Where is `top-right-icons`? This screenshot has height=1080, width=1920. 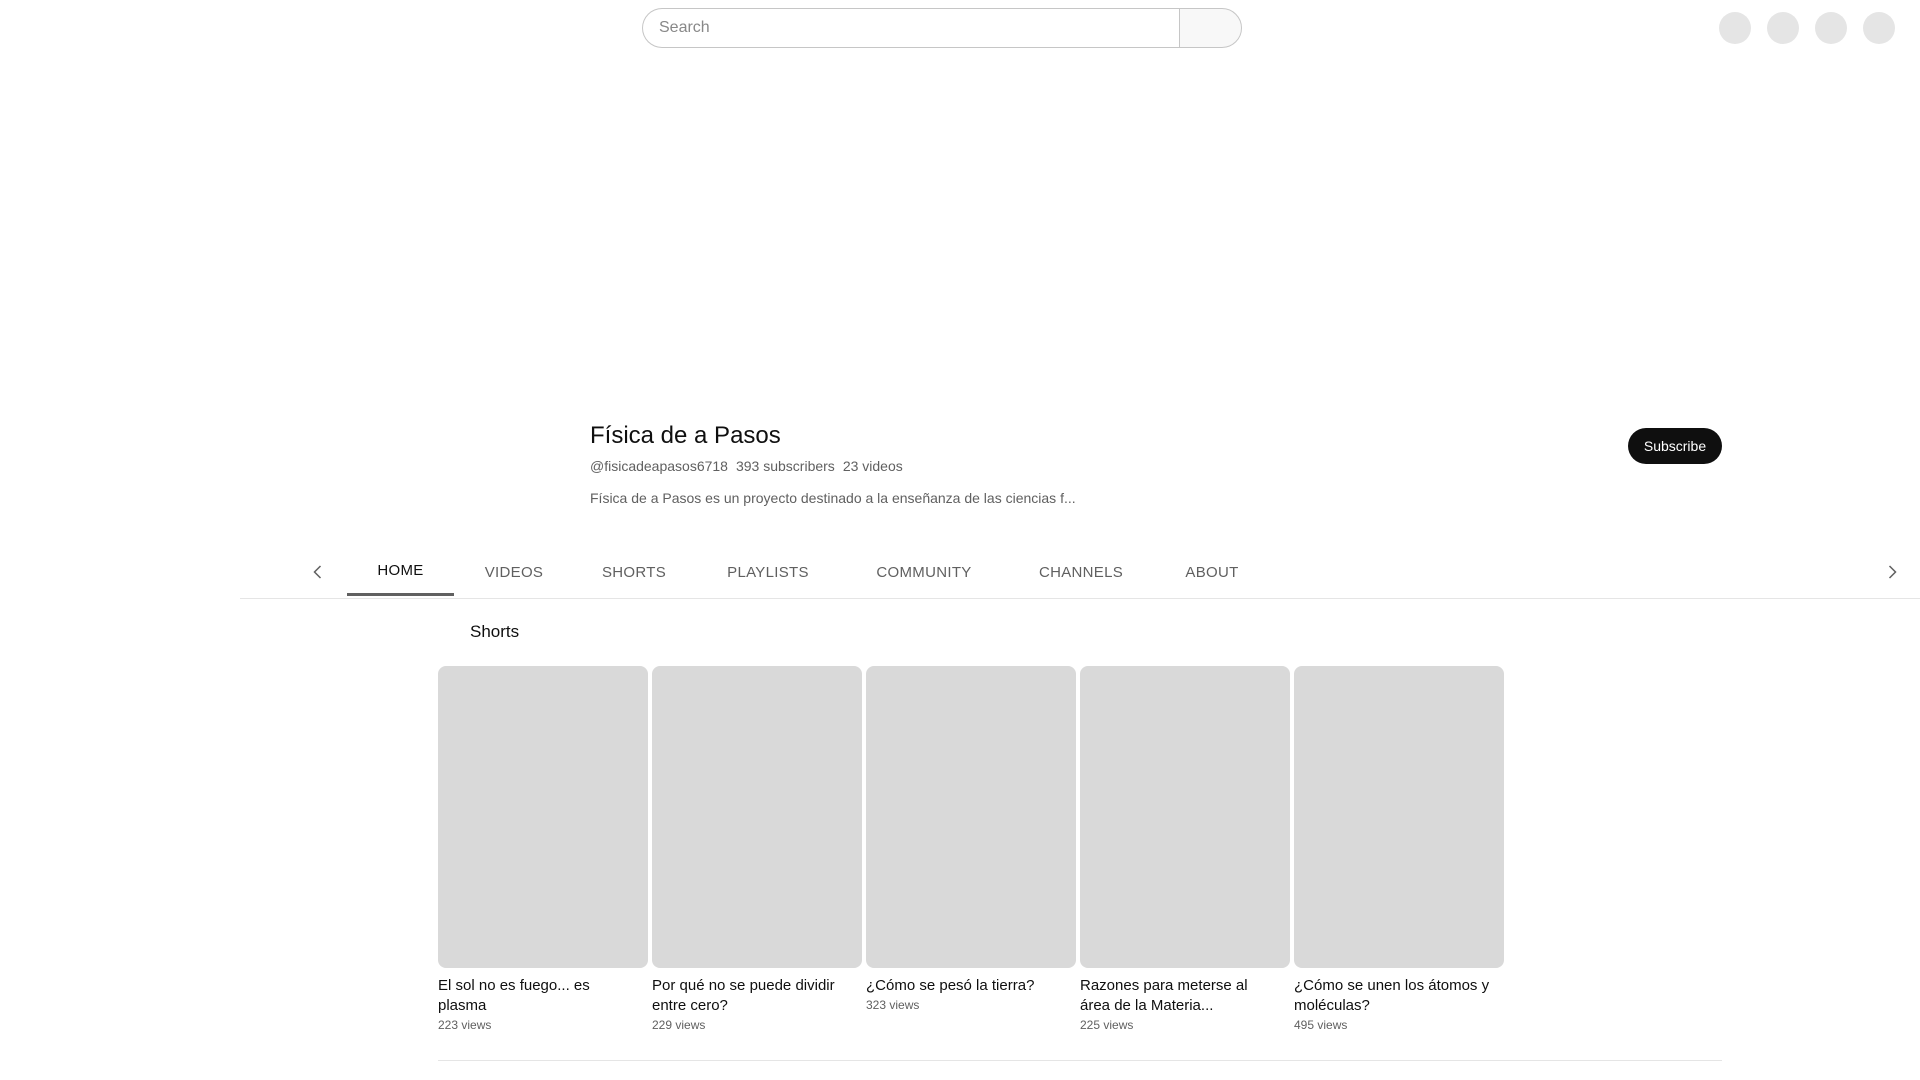
top-right-icons is located at coordinates (1807, 28).